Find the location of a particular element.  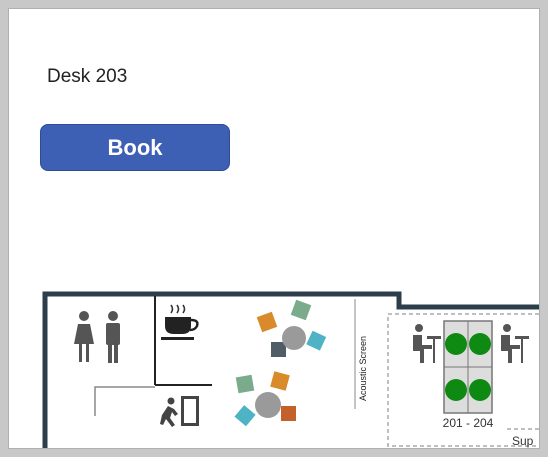

desk-group-label: 201 - 204 is located at coordinates (468, 423).